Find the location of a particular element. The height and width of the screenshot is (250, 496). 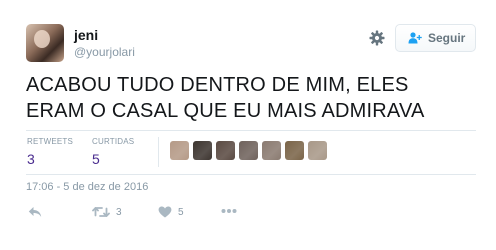

tweet-text-line: ERAM O CASAL QUE EU MAIS ADMIRAVA is located at coordinates (225, 111).